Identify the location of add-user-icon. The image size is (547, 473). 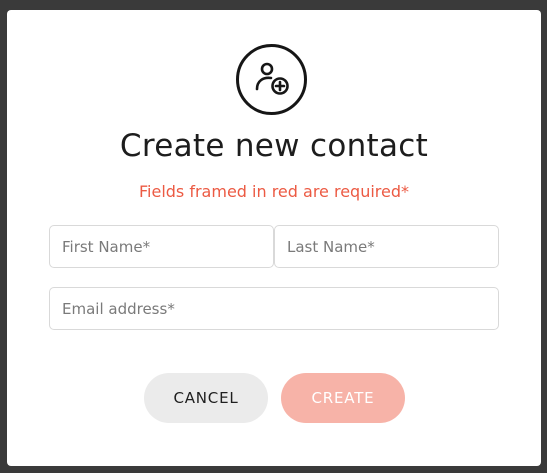
(271, 79).